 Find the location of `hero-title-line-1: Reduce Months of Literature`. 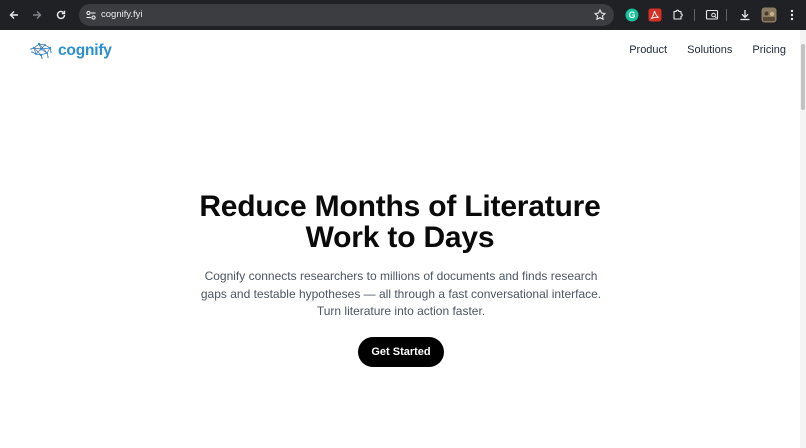

hero-title-line-1: Reduce Months of Literature is located at coordinates (400, 206).